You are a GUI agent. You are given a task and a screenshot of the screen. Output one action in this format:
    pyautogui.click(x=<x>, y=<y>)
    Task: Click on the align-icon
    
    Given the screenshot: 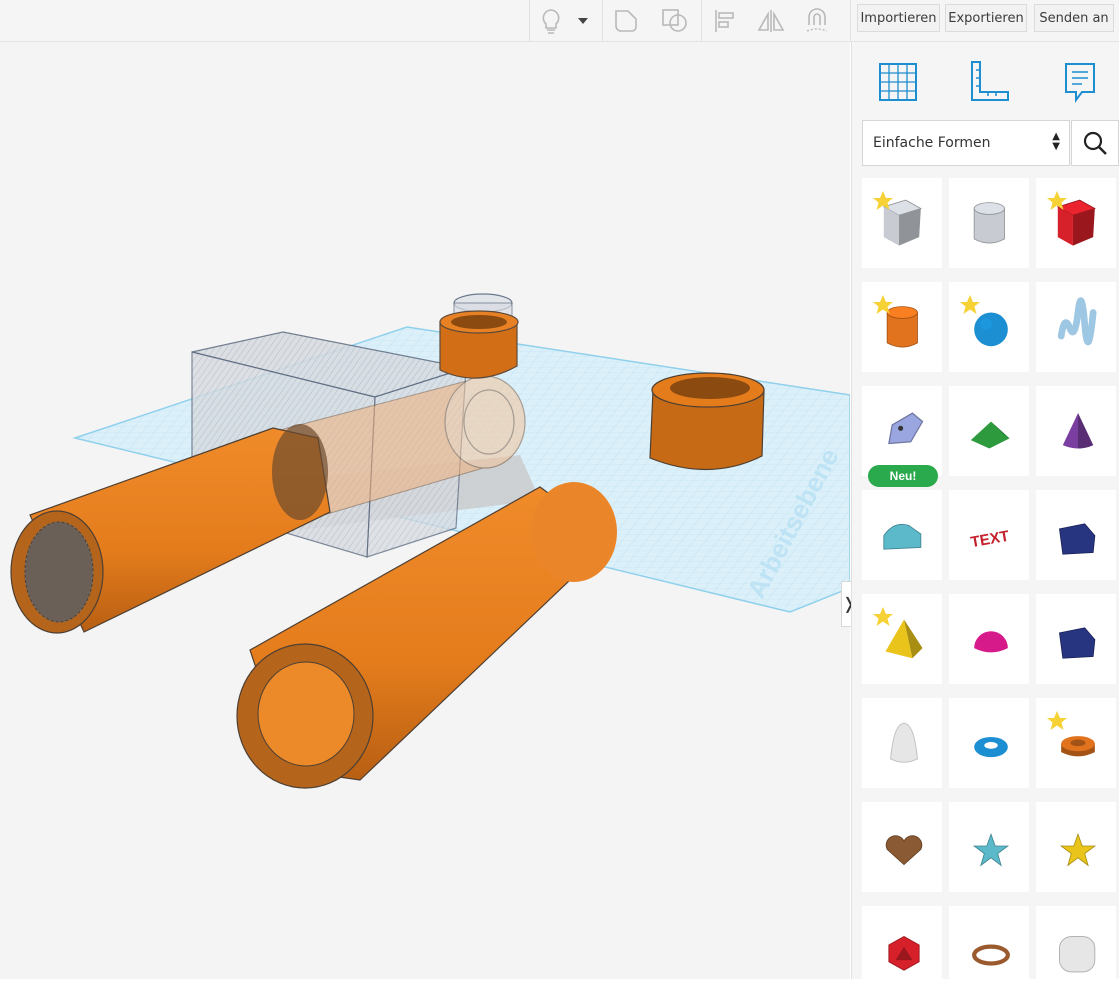 What is the action you would take?
    pyautogui.click(x=725, y=21)
    